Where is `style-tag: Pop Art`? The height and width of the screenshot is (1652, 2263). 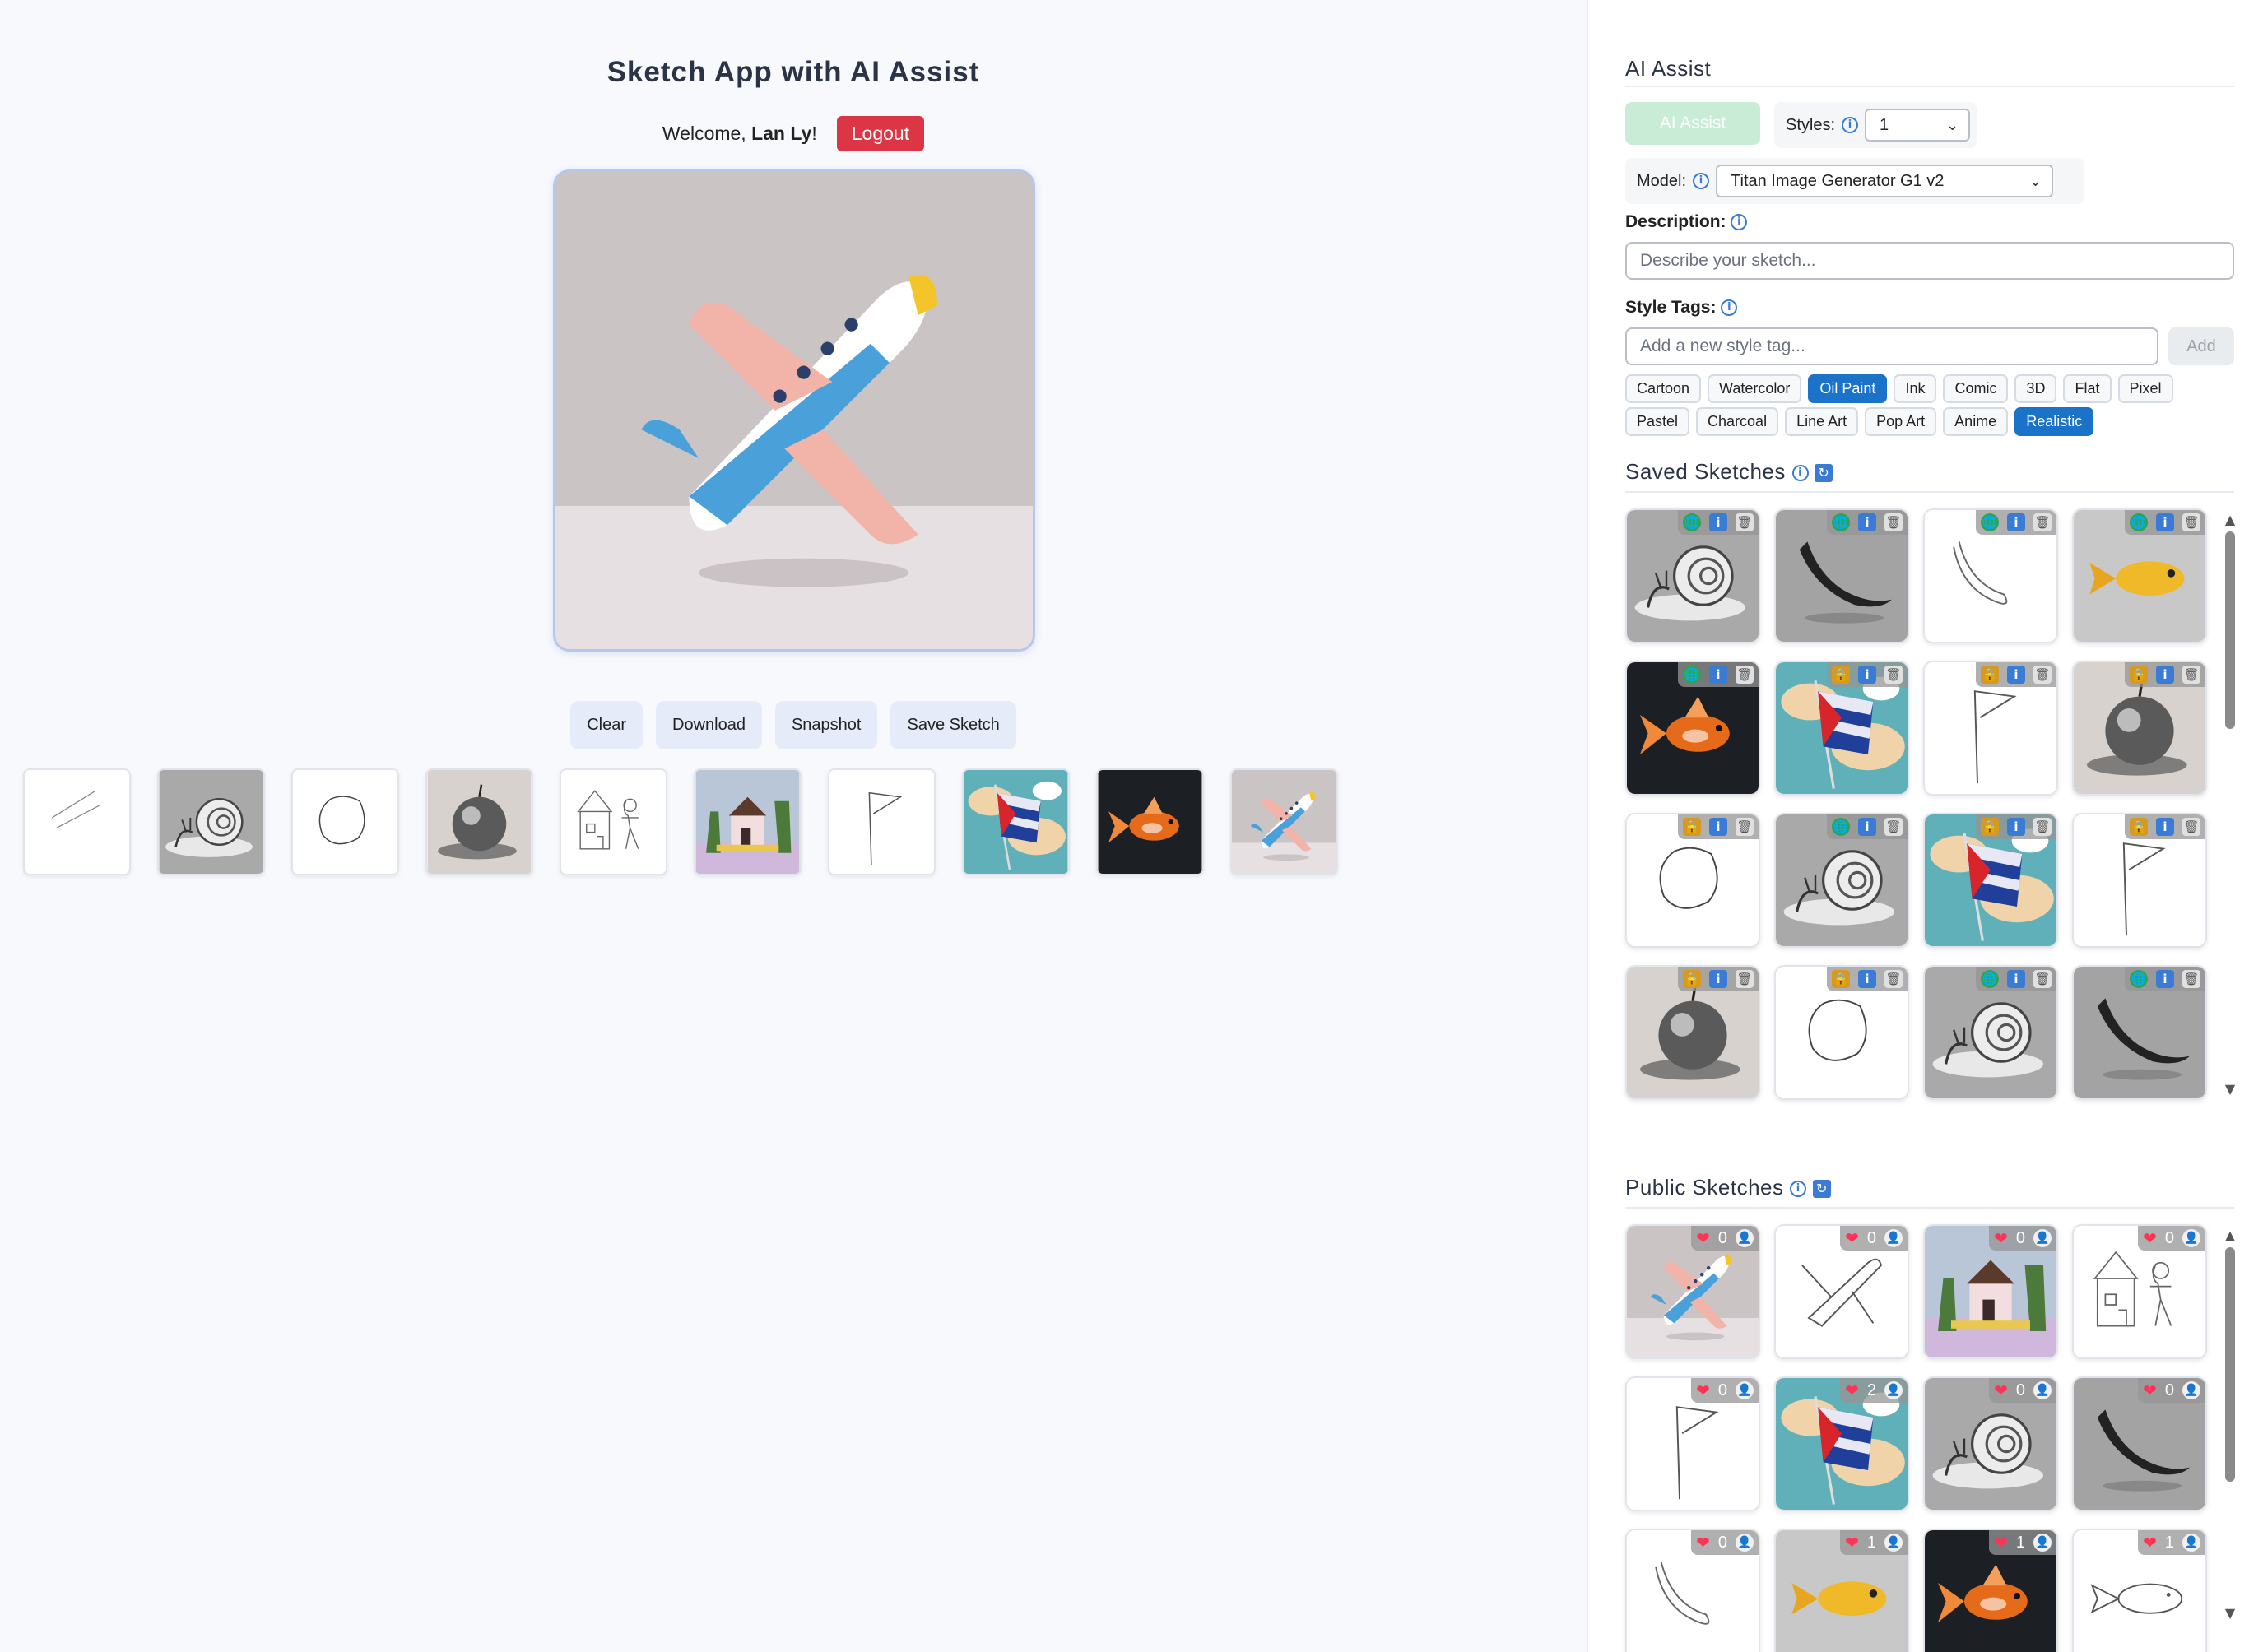 style-tag: Pop Art is located at coordinates (1901, 421).